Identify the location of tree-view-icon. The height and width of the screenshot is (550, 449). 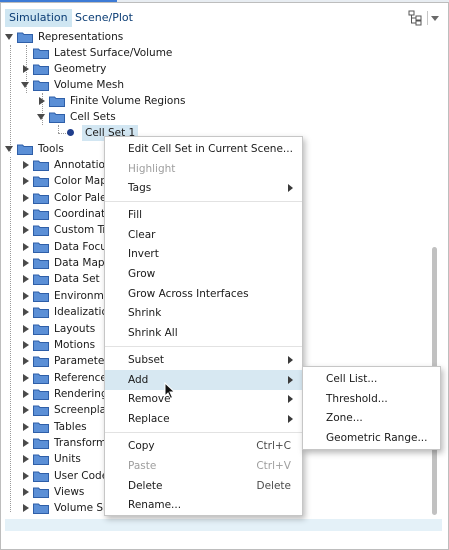
(415, 18).